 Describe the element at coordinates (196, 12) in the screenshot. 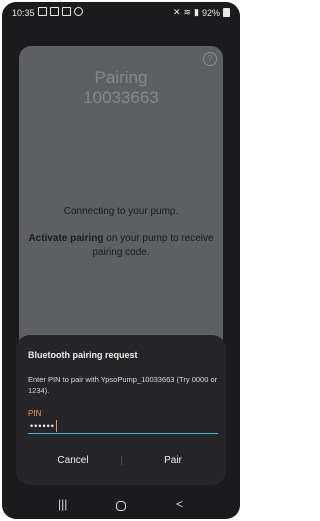

I see `signal-icon: ▮` at that location.